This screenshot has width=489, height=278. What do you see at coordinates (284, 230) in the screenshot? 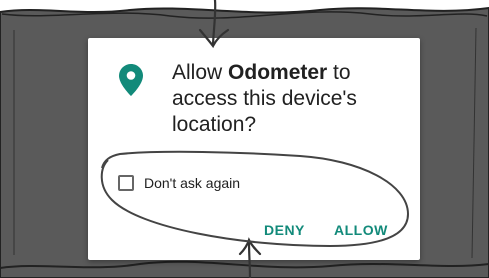
I see `deny-button: DENY` at bounding box center [284, 230].